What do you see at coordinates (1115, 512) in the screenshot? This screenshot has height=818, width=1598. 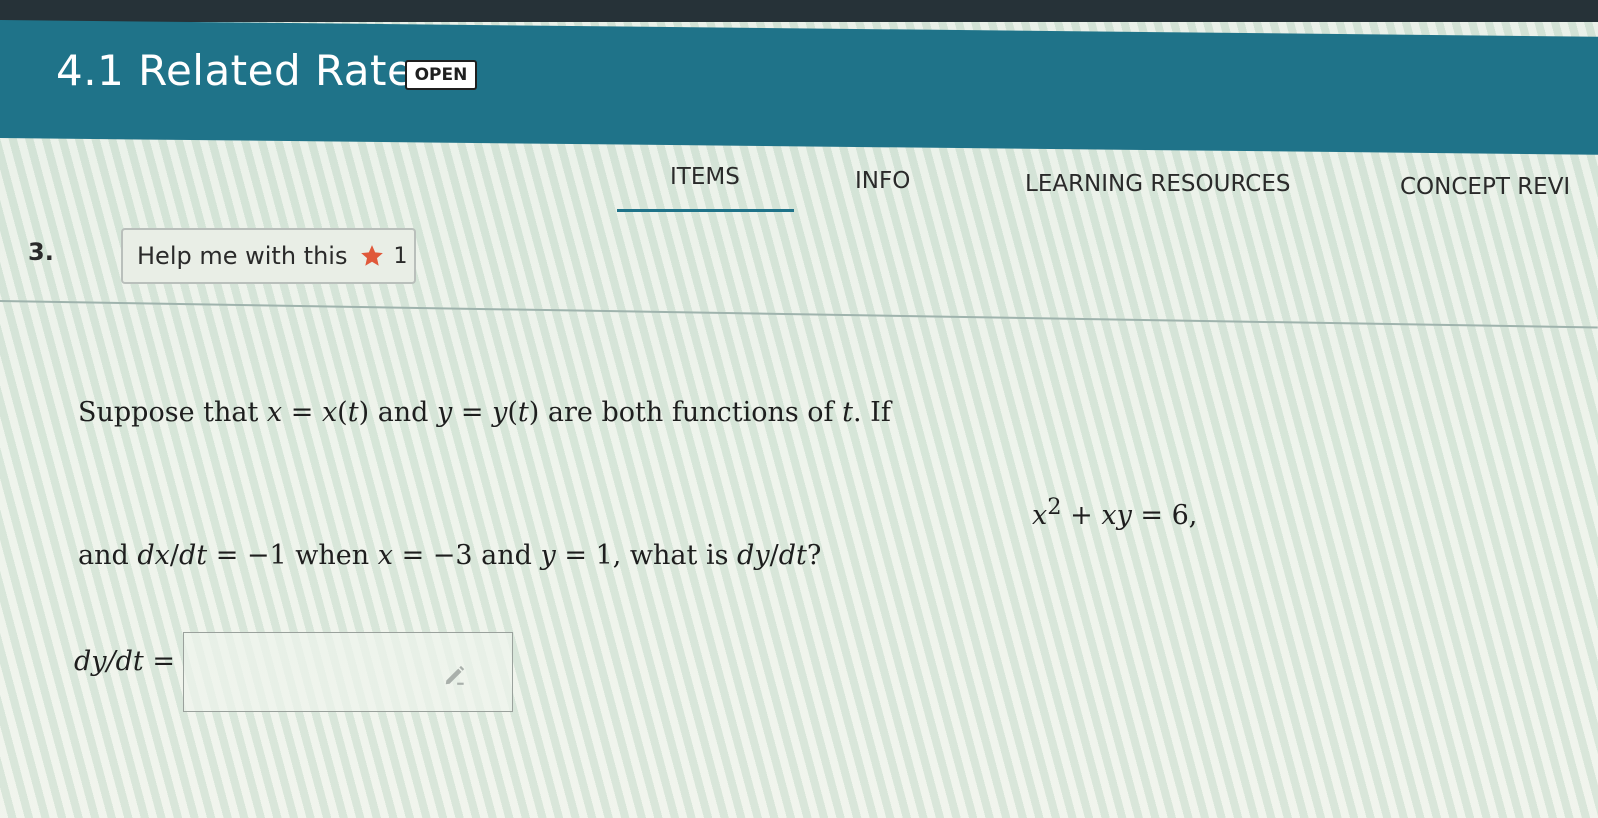 I see `given-equation: x2 + xy = 6,` at bounding box center [1115, 512].